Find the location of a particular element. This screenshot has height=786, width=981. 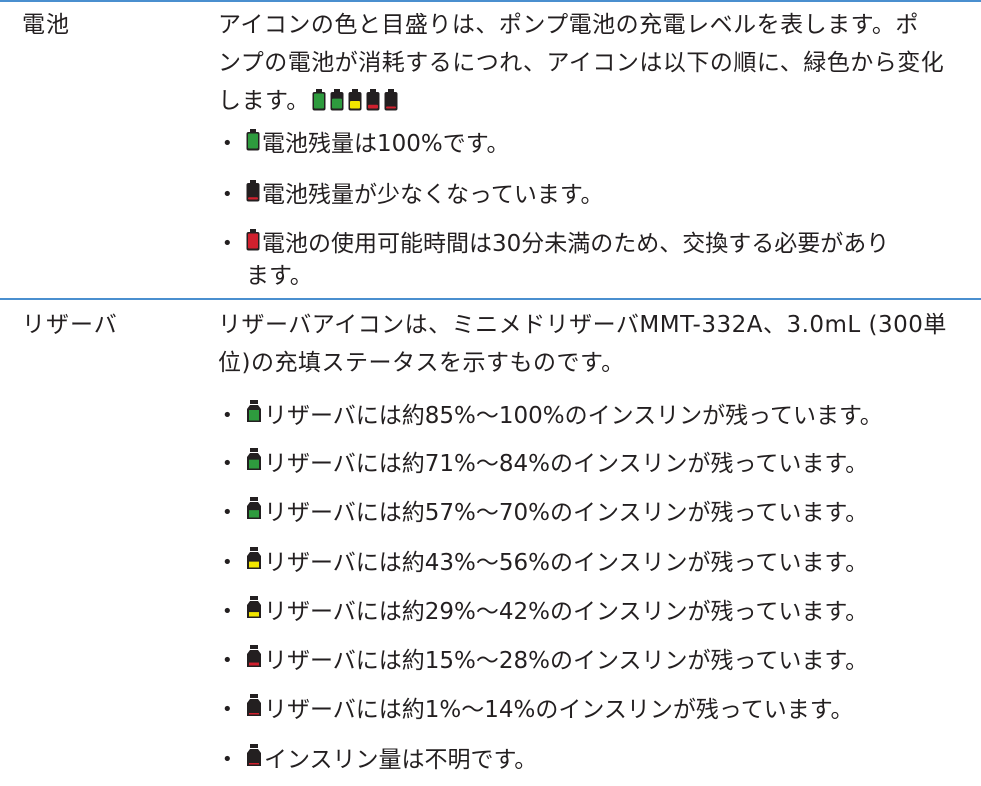

battery-desc-line2: ンプの電池が消耗するにつれ、アイコンは以下の順に、緑色から変化 is located at coordinates (581, 63).